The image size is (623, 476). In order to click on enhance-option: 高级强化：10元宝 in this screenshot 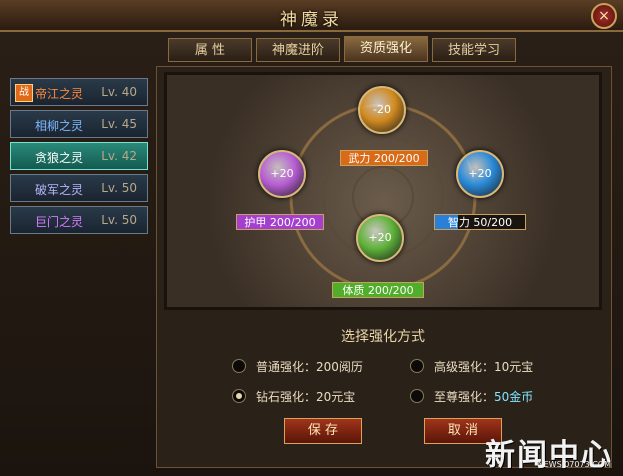, I will do `click(483, 366)`.